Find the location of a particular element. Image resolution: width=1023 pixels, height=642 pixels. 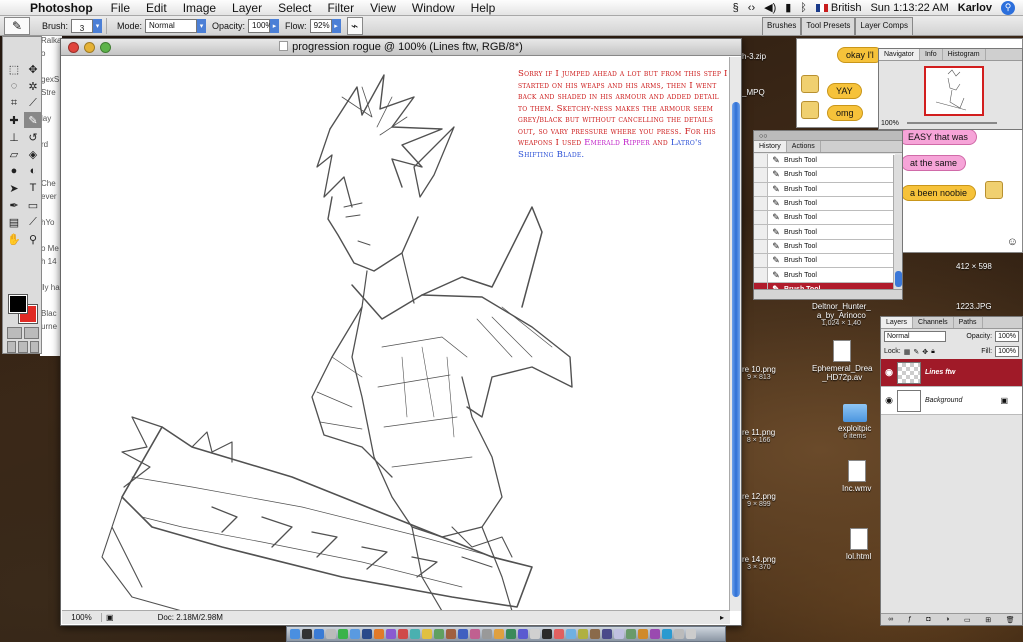

menu-window: Window is located at coordinates (433, 8).